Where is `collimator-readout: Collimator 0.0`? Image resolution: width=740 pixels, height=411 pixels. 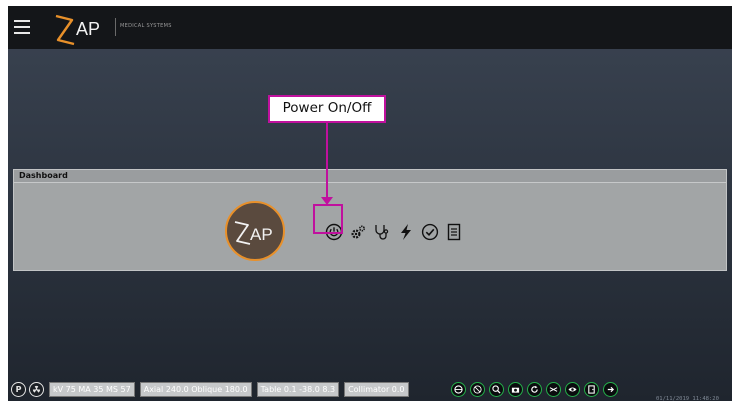
collimator-readout: Collimator 0.0 is located at coordinates (376, 389).